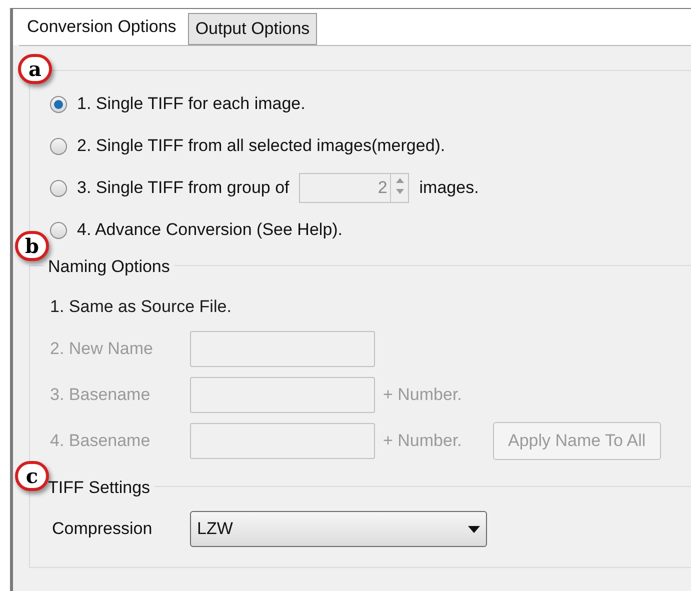 The image size is (691, 591). Describe the element at coordinates (141, 307) in the screenshot. I see `naming-label: 1. Same as Source File.` at that location.